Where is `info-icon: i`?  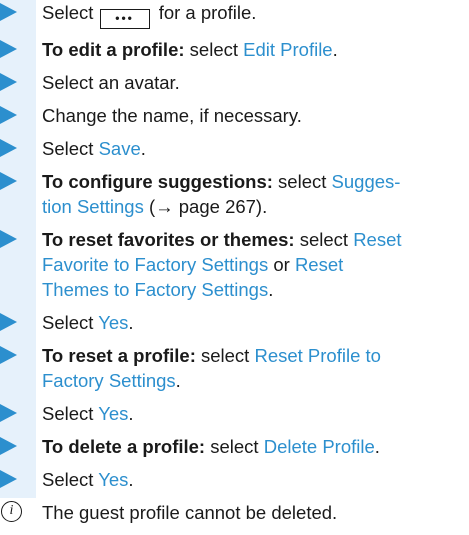 info-icon: i is located at coordinates (11, 511).